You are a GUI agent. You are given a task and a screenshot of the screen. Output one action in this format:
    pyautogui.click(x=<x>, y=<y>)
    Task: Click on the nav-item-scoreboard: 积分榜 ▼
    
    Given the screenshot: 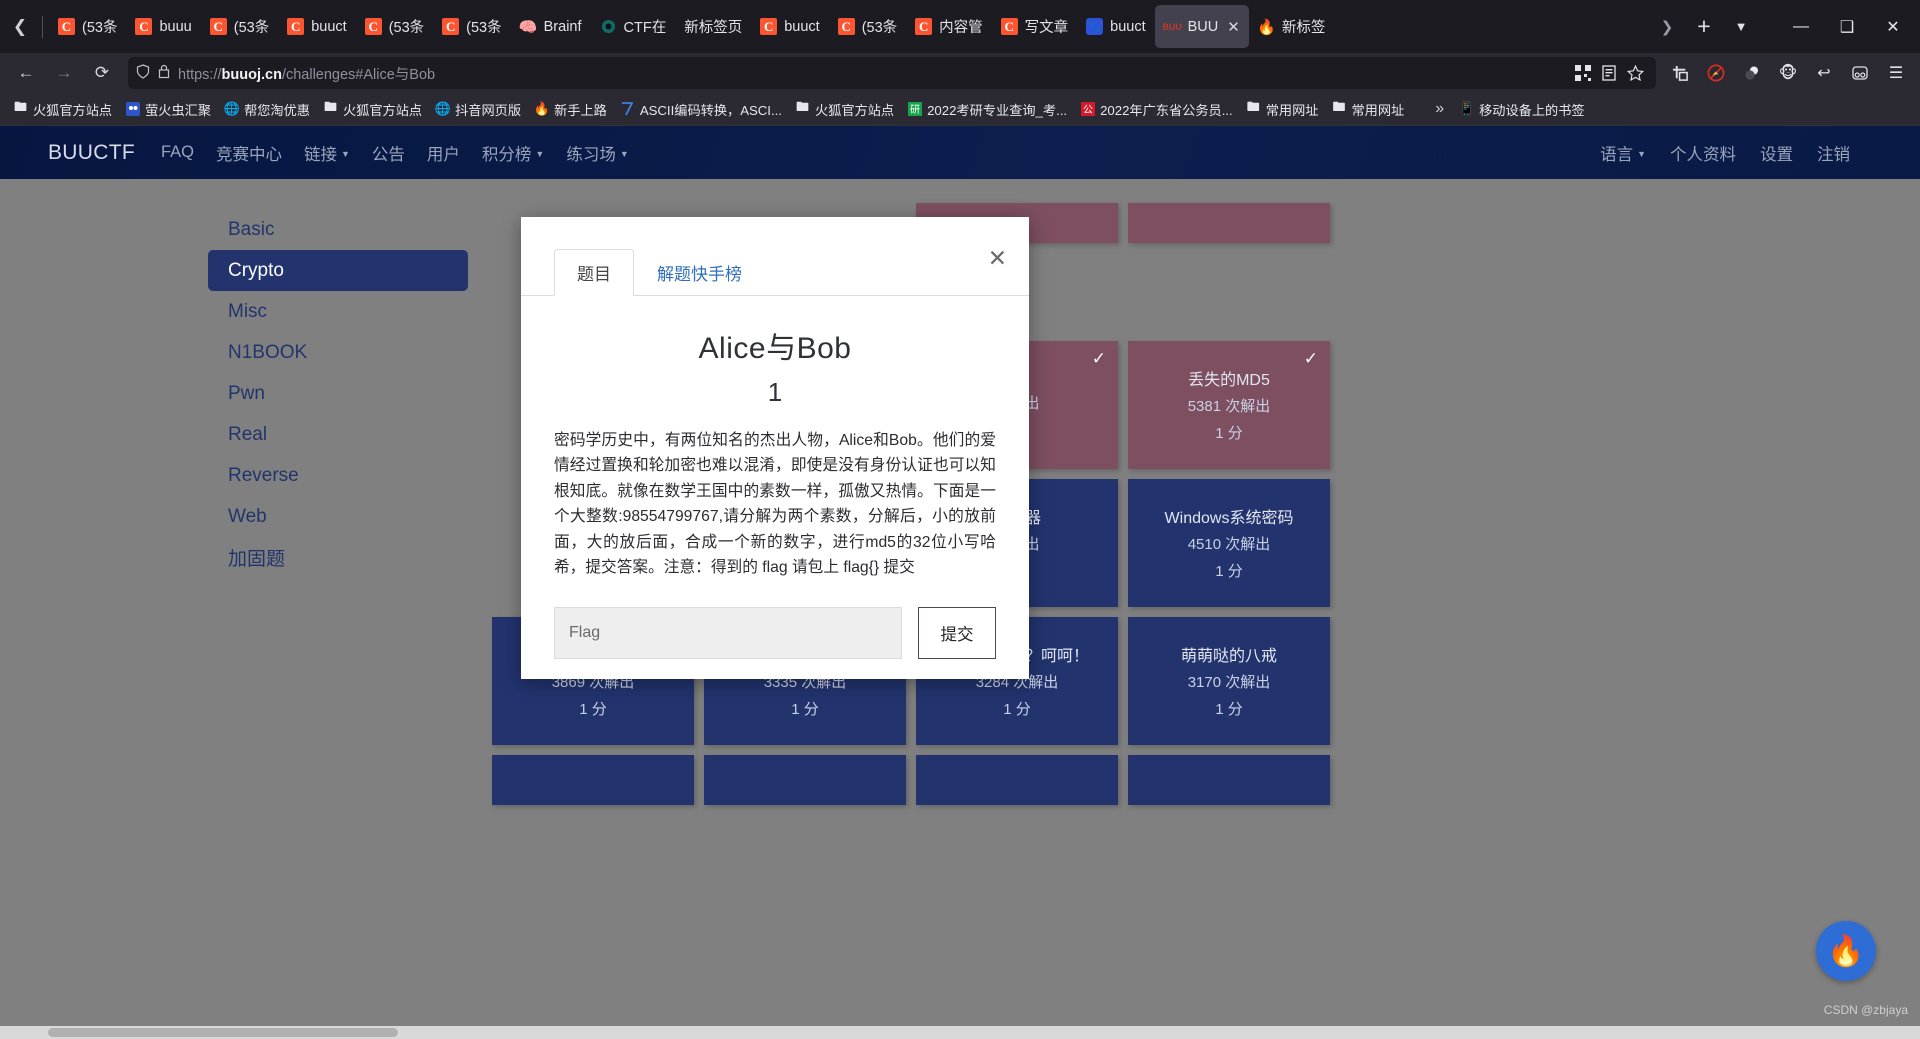 What is the action you would take?
    pyautogui.click(x=513, y=153)
    